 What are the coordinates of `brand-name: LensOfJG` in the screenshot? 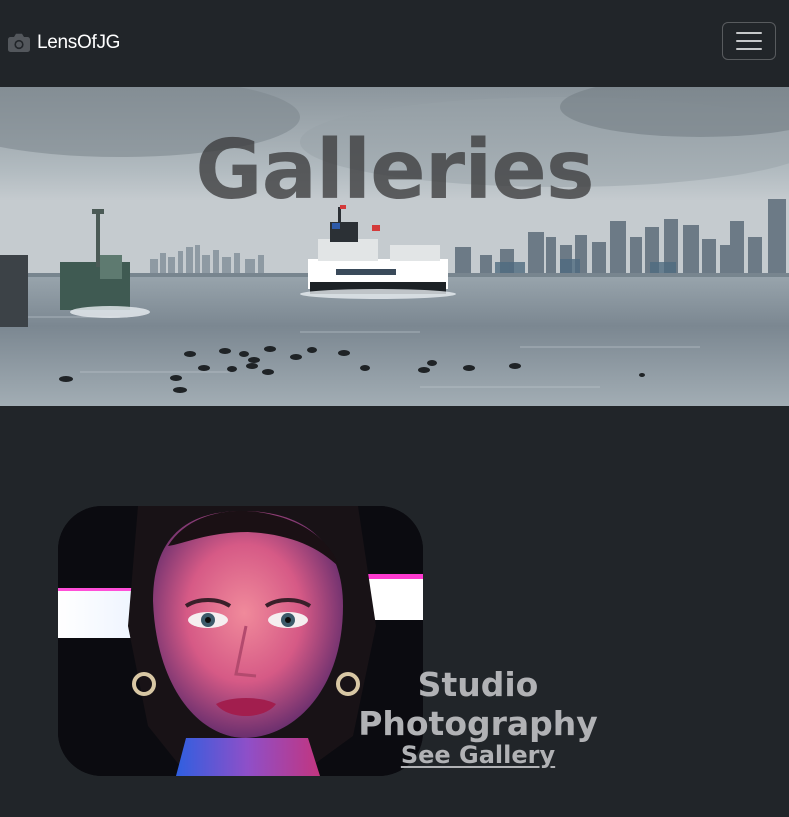 It's located at (79, 42).